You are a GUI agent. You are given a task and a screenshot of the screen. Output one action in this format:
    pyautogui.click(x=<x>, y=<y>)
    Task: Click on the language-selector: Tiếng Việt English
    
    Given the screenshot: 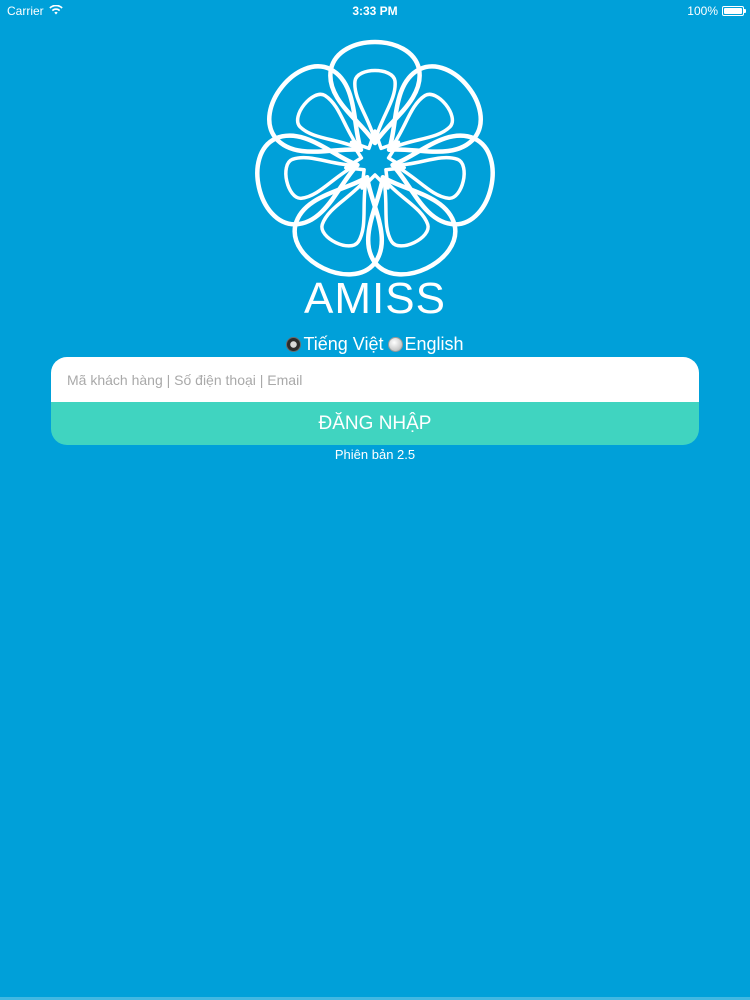 What is the action you would take?
    pyautogui.click(x=375, y=344)
    